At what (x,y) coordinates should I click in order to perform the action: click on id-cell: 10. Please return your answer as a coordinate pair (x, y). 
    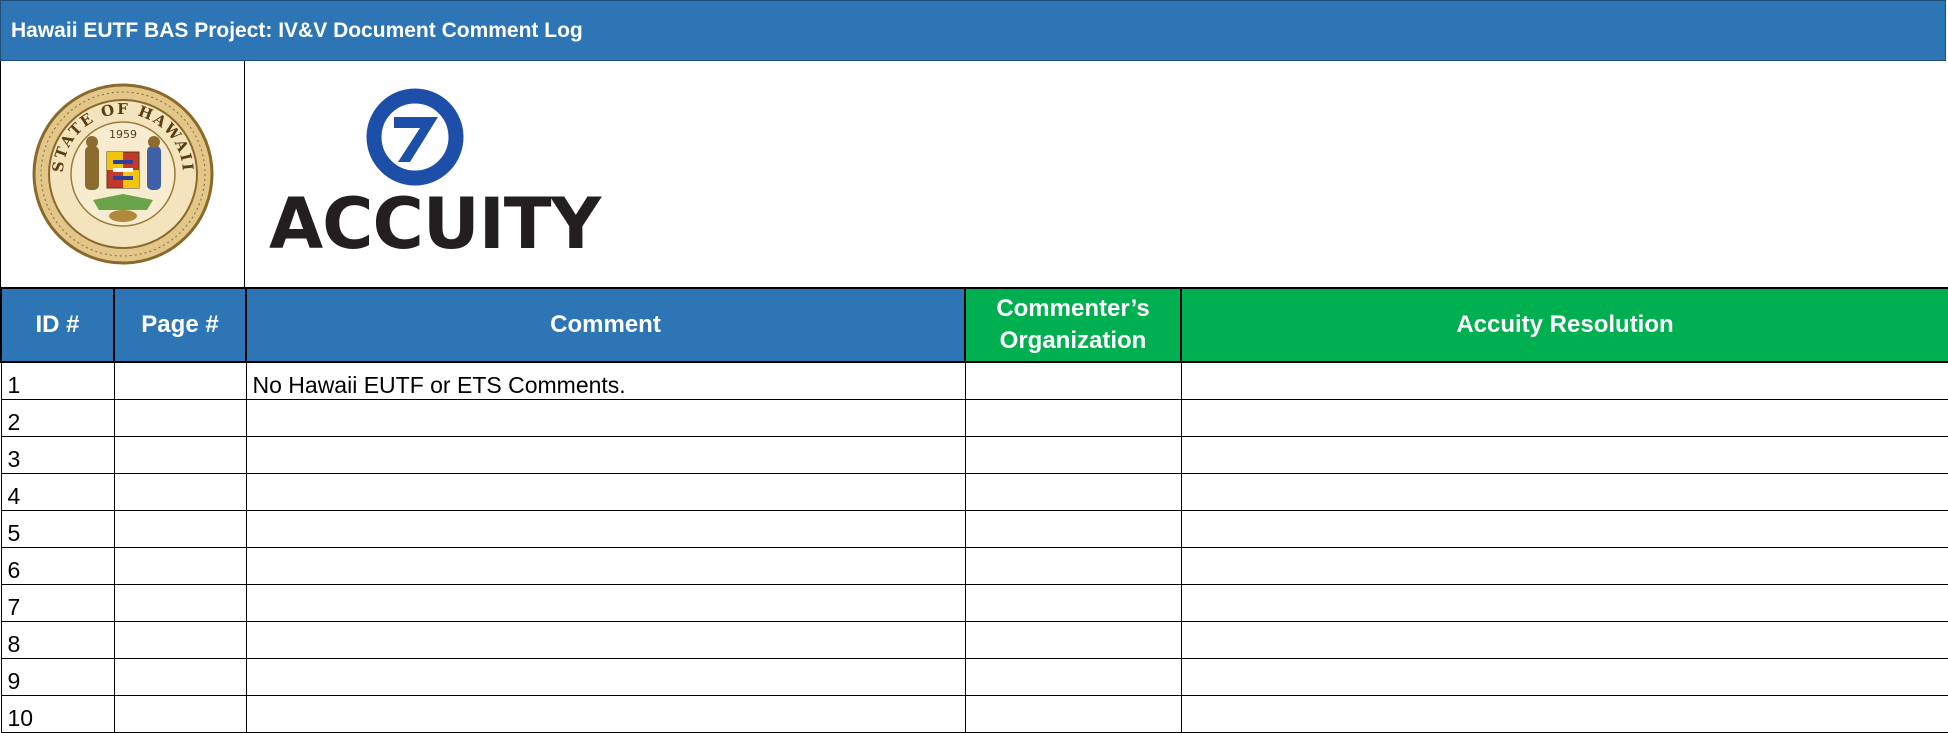
    Looking at the image, I should click on (57, 714).